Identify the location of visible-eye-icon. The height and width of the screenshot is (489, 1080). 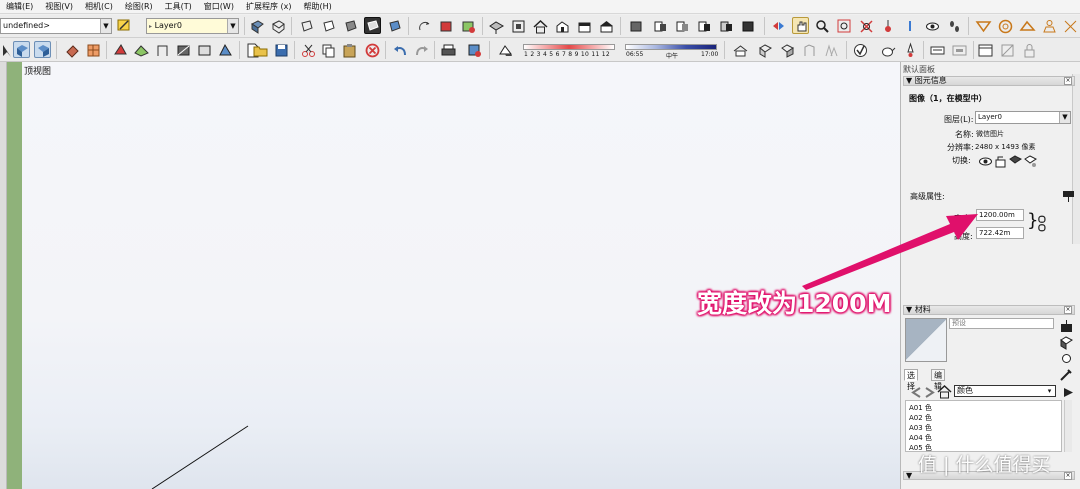
(984, 159).